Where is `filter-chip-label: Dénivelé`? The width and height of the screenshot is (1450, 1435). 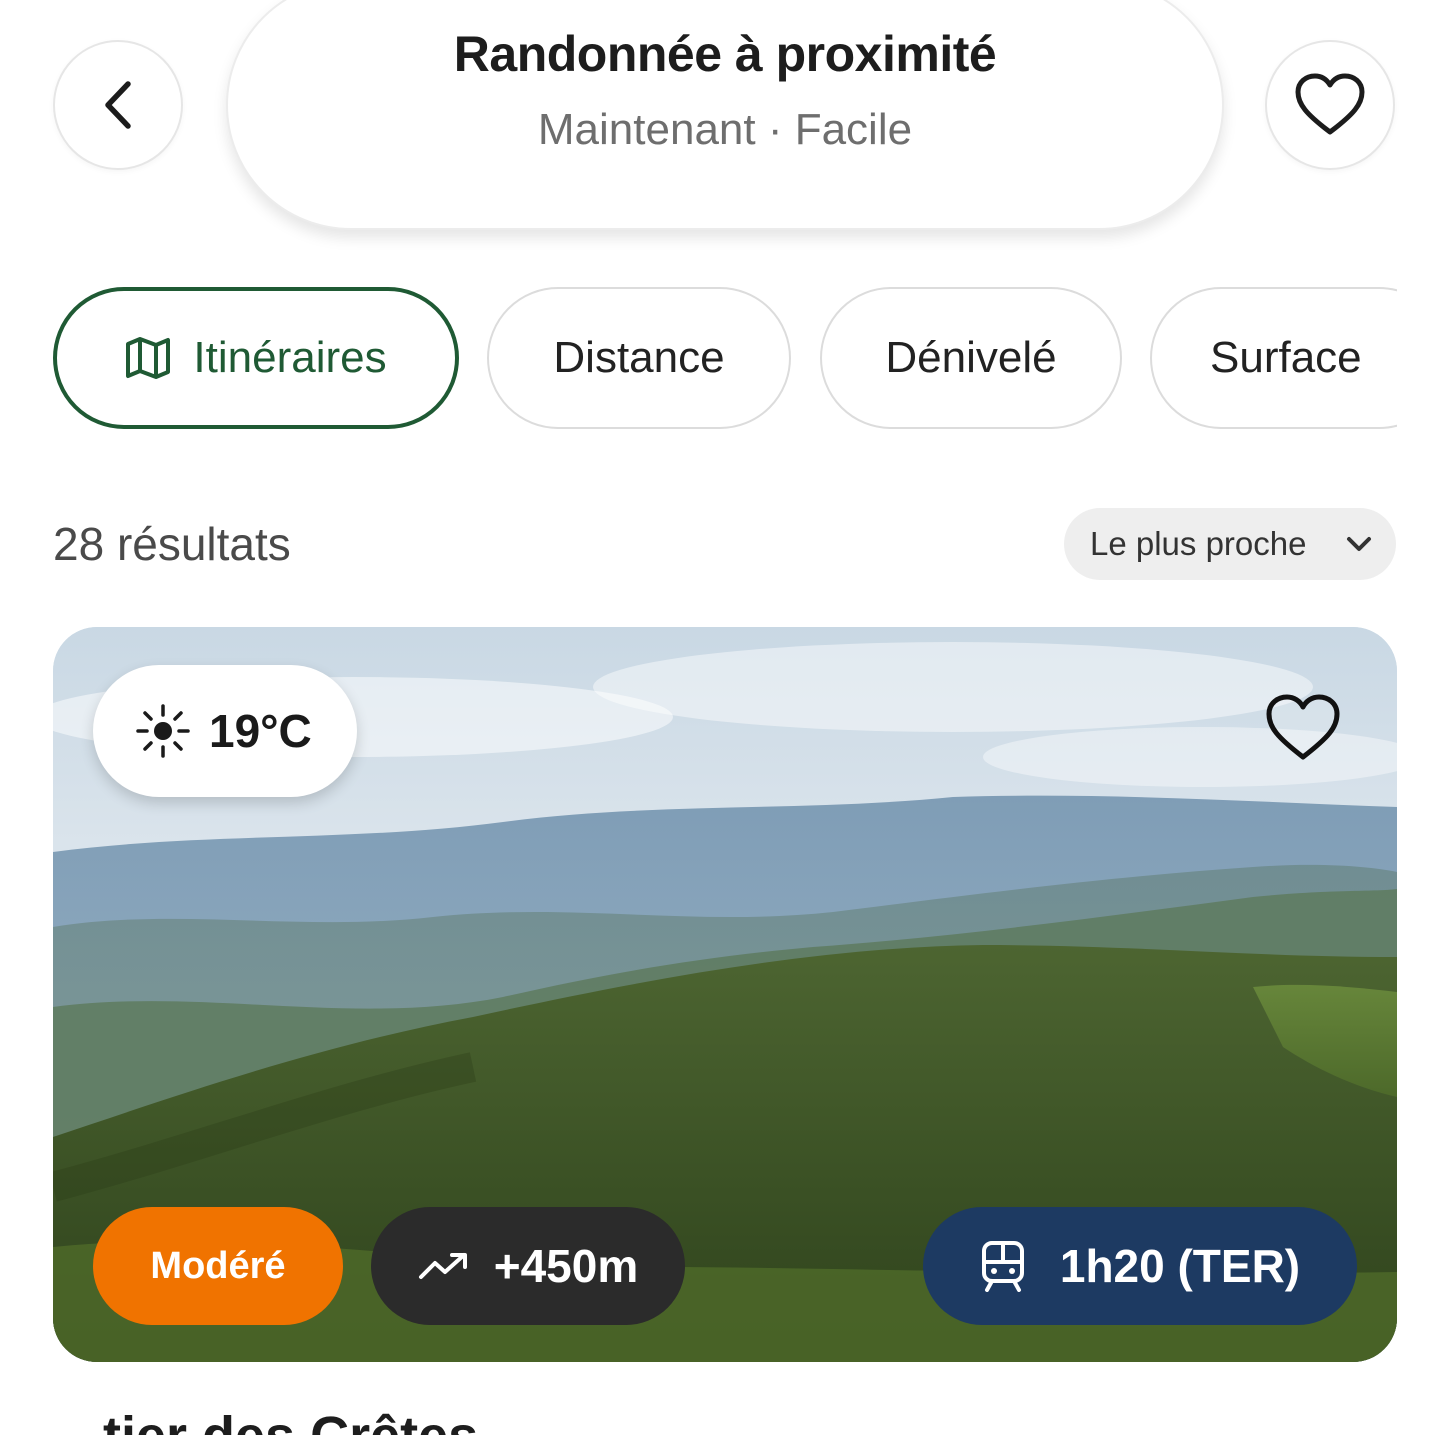 filter-chip-label: Dénivelé is located at coordinates (971, 357).